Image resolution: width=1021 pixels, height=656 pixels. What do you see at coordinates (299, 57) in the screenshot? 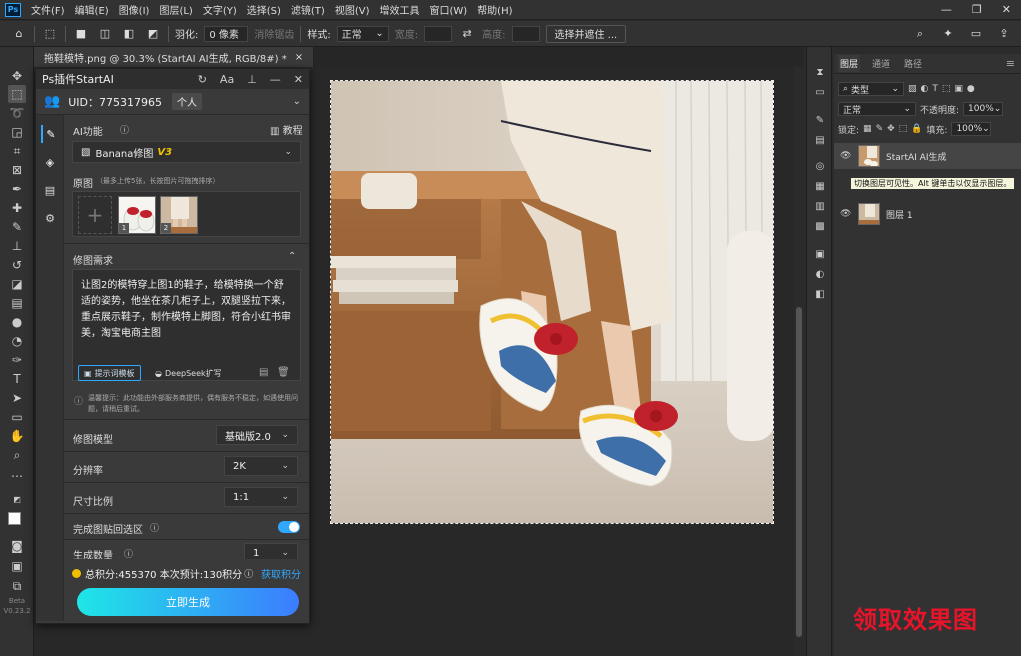
I see `close-tab-icon: ×` at bounding box center [299, 57].